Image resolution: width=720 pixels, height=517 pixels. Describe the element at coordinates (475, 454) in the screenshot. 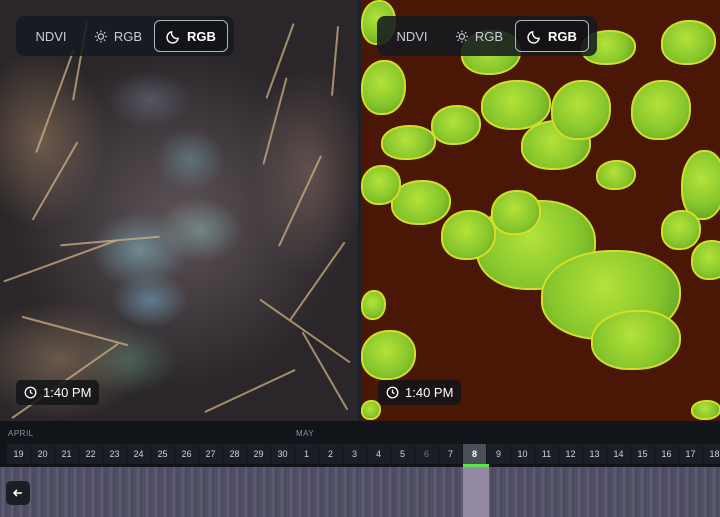

I see `day-cell: 8` at that location.